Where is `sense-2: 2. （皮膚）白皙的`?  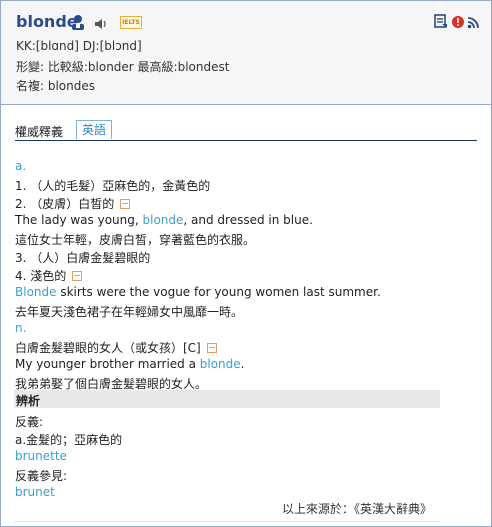
sense-2: 2. （皮膚）白皙的 is located at coordinates (65, 204).